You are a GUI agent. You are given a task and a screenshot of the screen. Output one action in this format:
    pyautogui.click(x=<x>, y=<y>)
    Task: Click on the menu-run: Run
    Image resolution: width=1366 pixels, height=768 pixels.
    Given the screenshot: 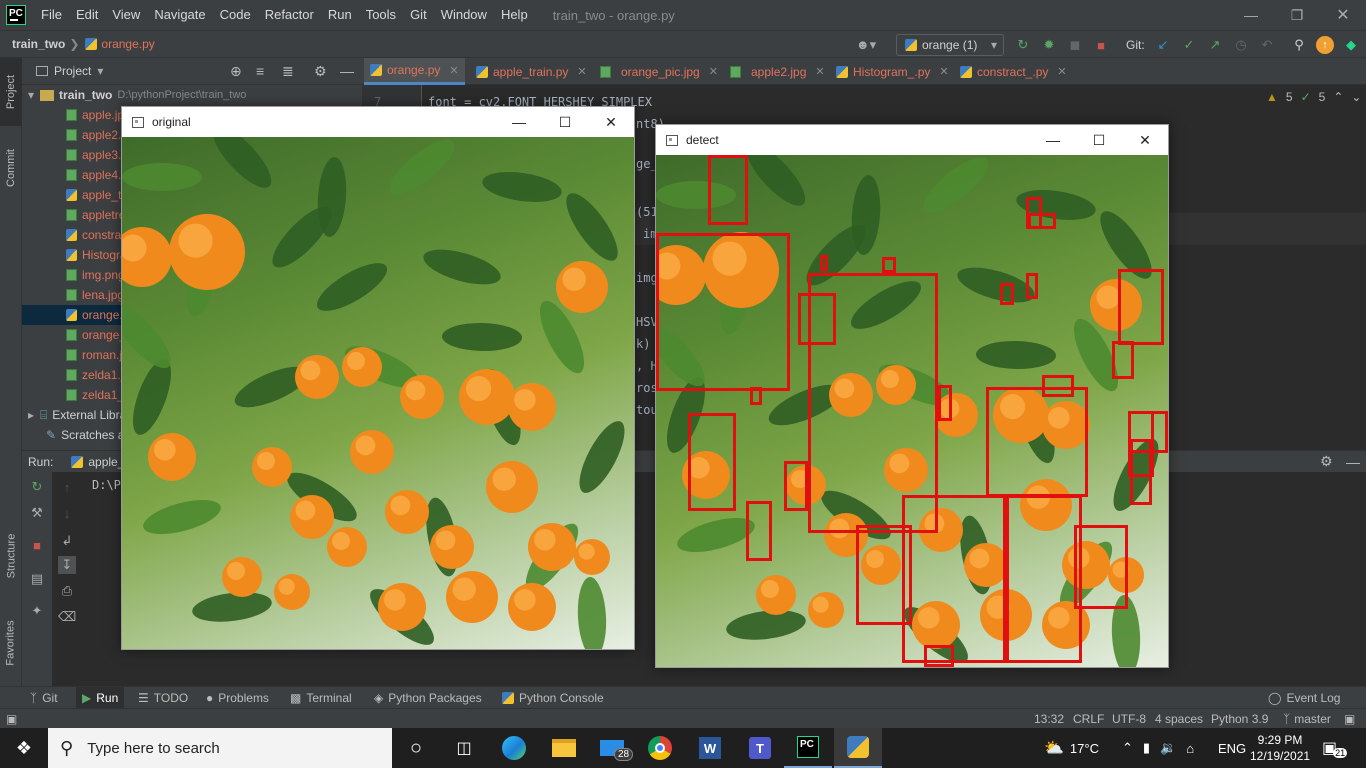 What is the action you would take?
    pyautogui.click(x=340, y=15)
    